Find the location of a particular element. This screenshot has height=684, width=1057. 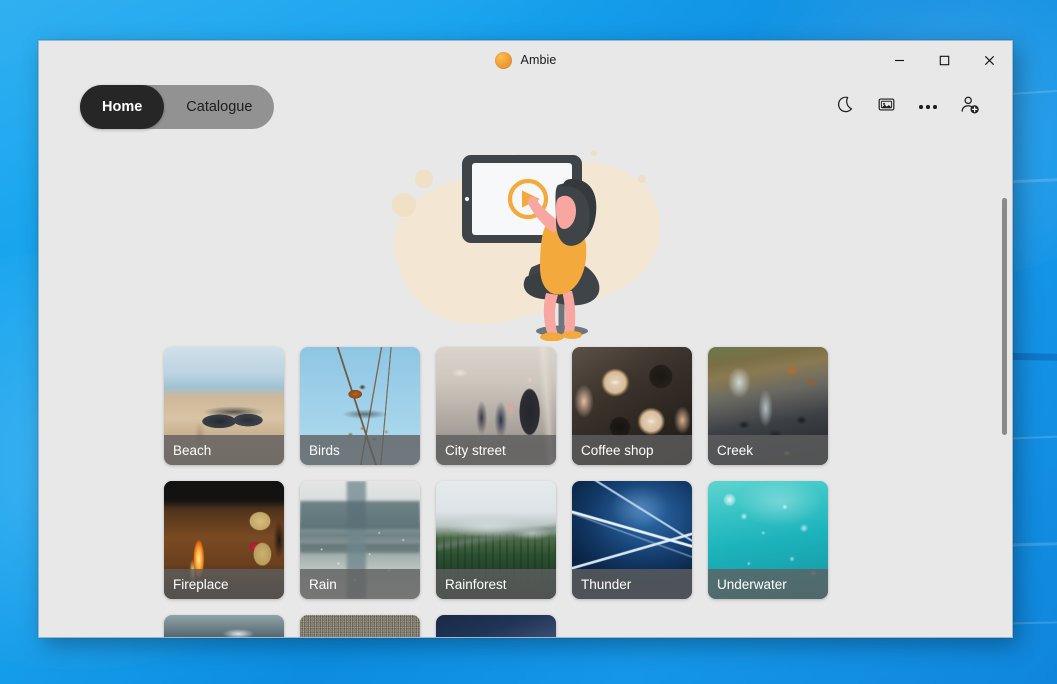

window-controls is located at coordinates (944, 60).